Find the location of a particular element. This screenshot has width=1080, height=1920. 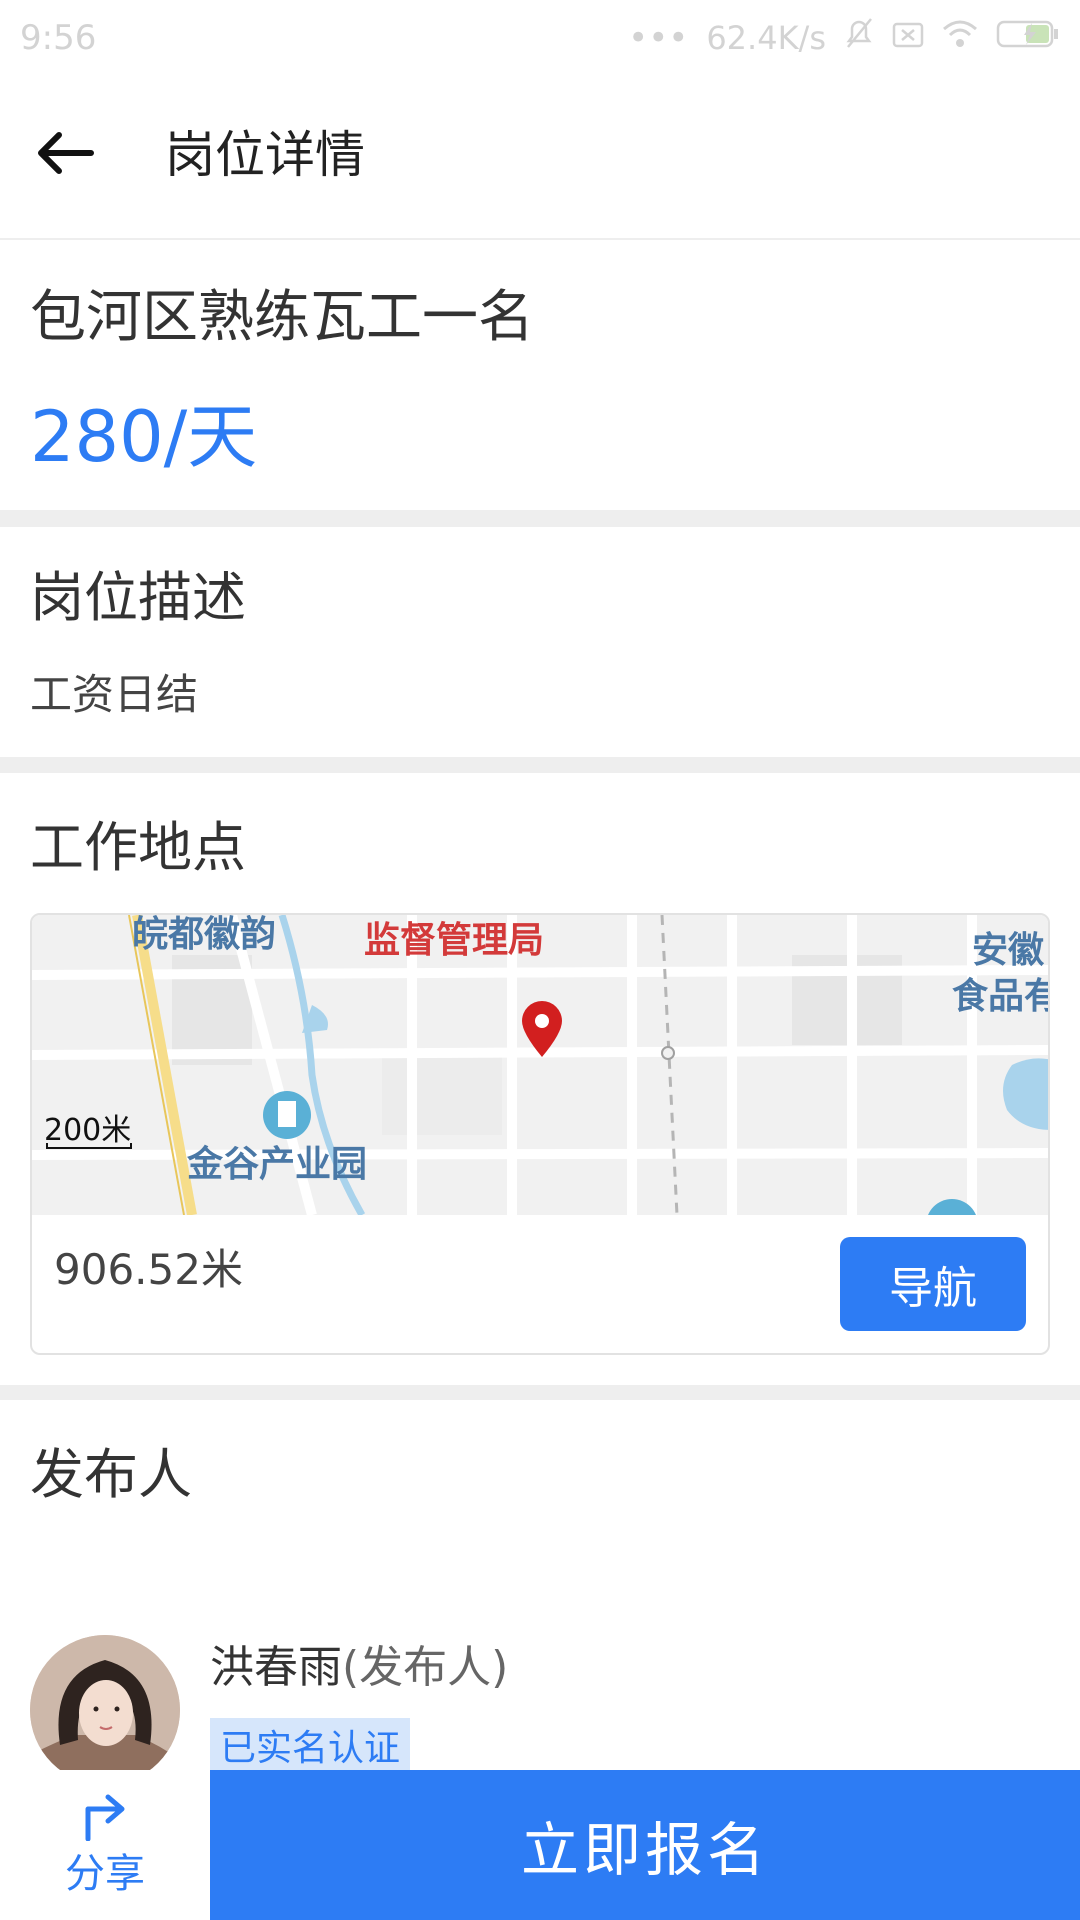

bottom-action-bar: 分享 立即报名 is located at coordinates (540, 1845).